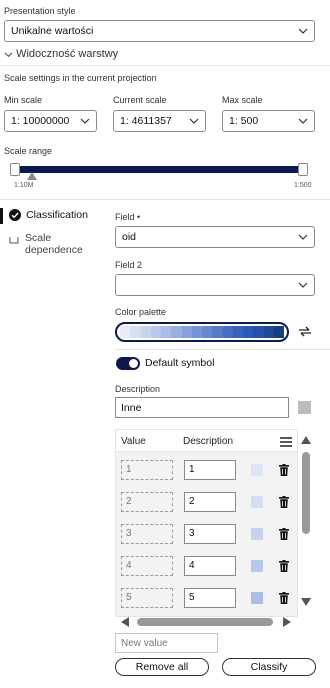  Describe the element at coordinates (287, 622) in the screenshot. I see `scroll-right-icon` at that location.